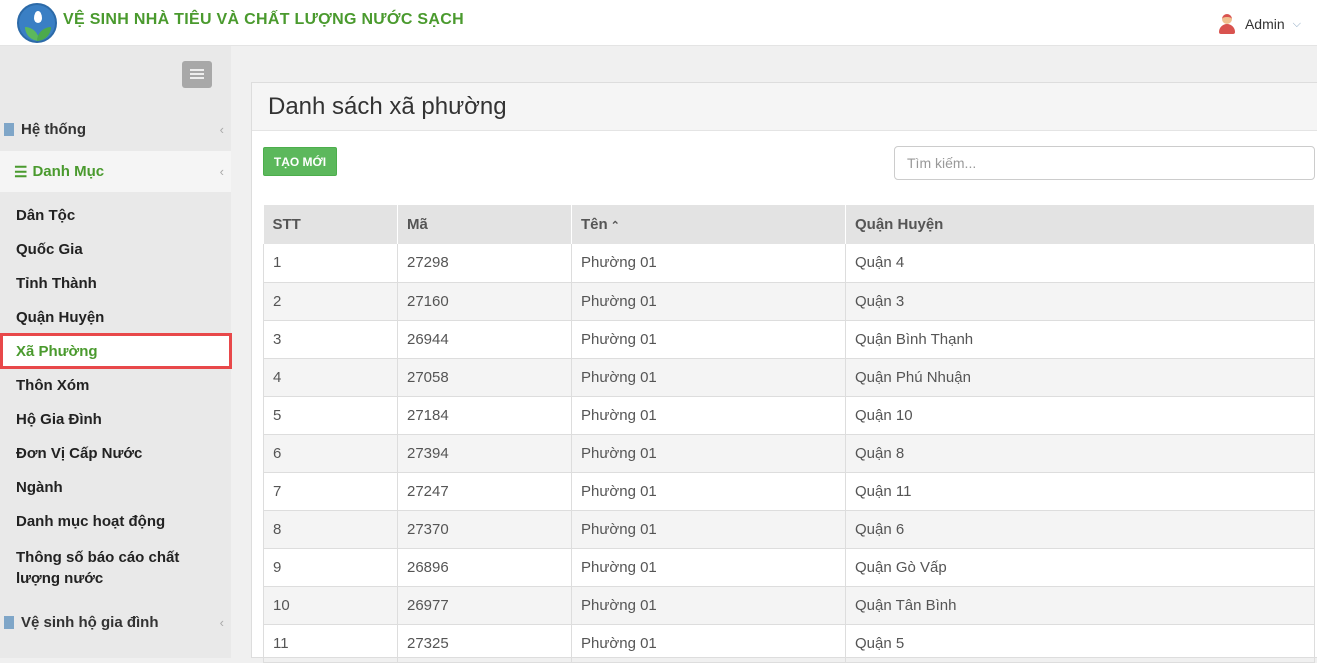 This screenshot has height=663, width=1317. I want to click on table-row: 9 26896 Phường 01 Quận Gò Vấp, so click(789, 567).